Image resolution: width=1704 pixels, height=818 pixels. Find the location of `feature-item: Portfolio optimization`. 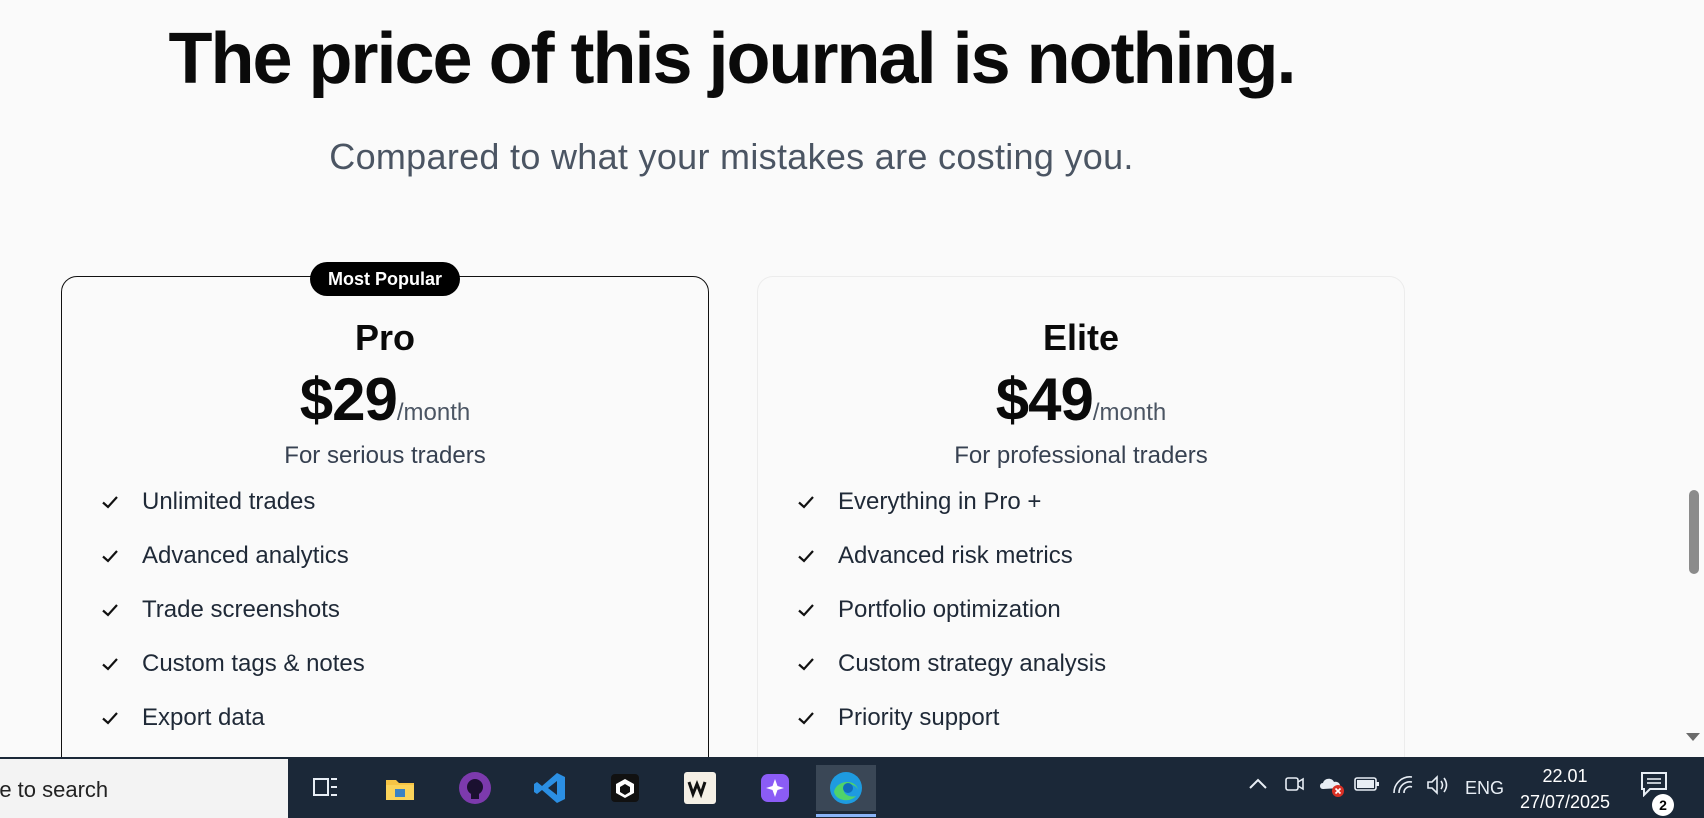

feature-item: Portfolio optimization is located at coordinates (951, 610).